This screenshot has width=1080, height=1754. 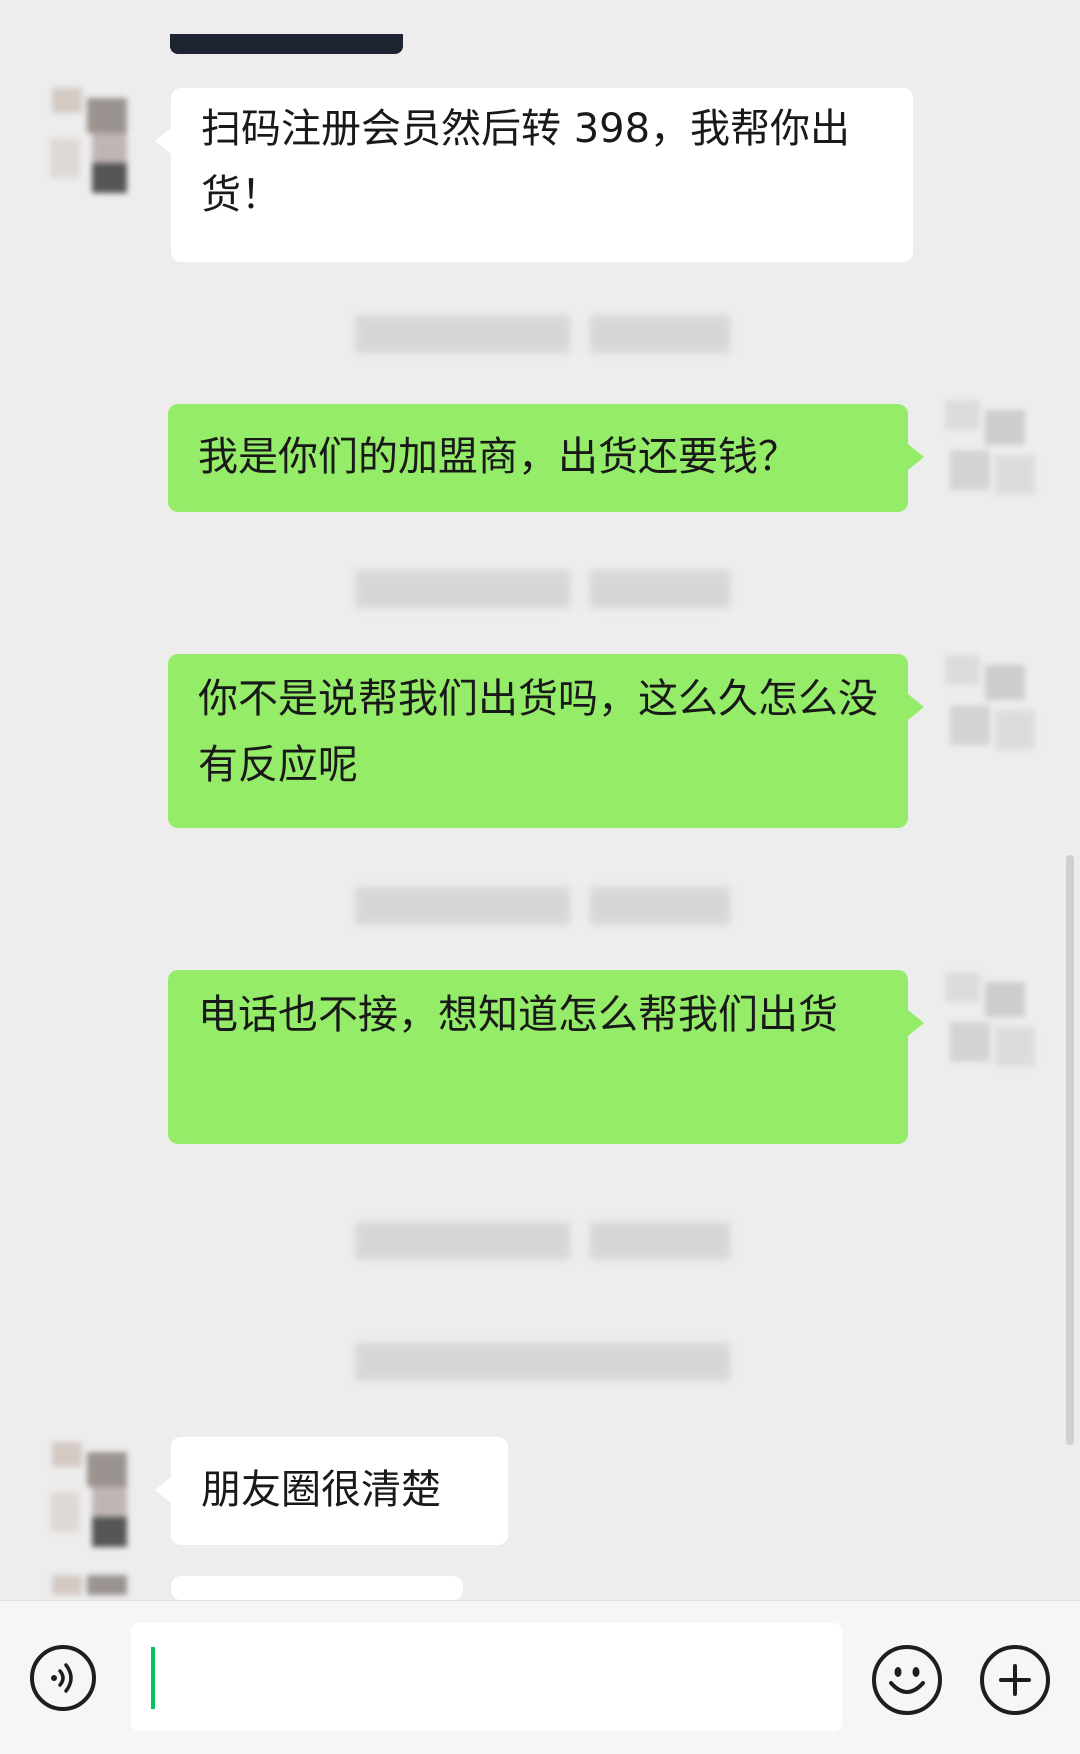 I want to click on input-bar, so click(x=540, y=1677).